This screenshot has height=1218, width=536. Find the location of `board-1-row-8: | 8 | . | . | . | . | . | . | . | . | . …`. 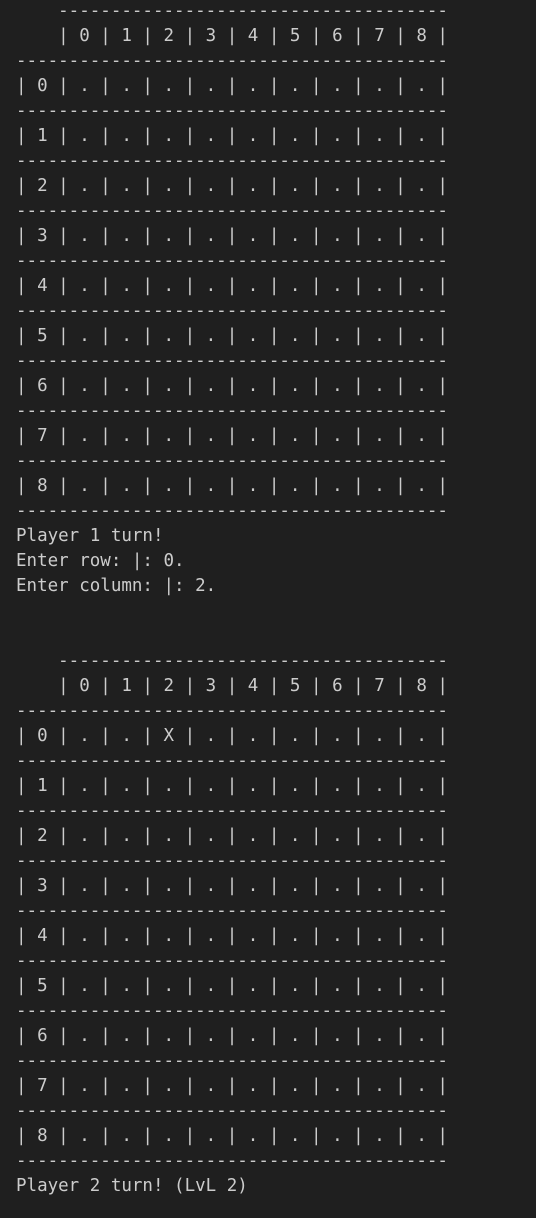

board-1-row-8: | 8 | . | . | . | . | . | . | . | . | . … is located at coordinates (232, 486).